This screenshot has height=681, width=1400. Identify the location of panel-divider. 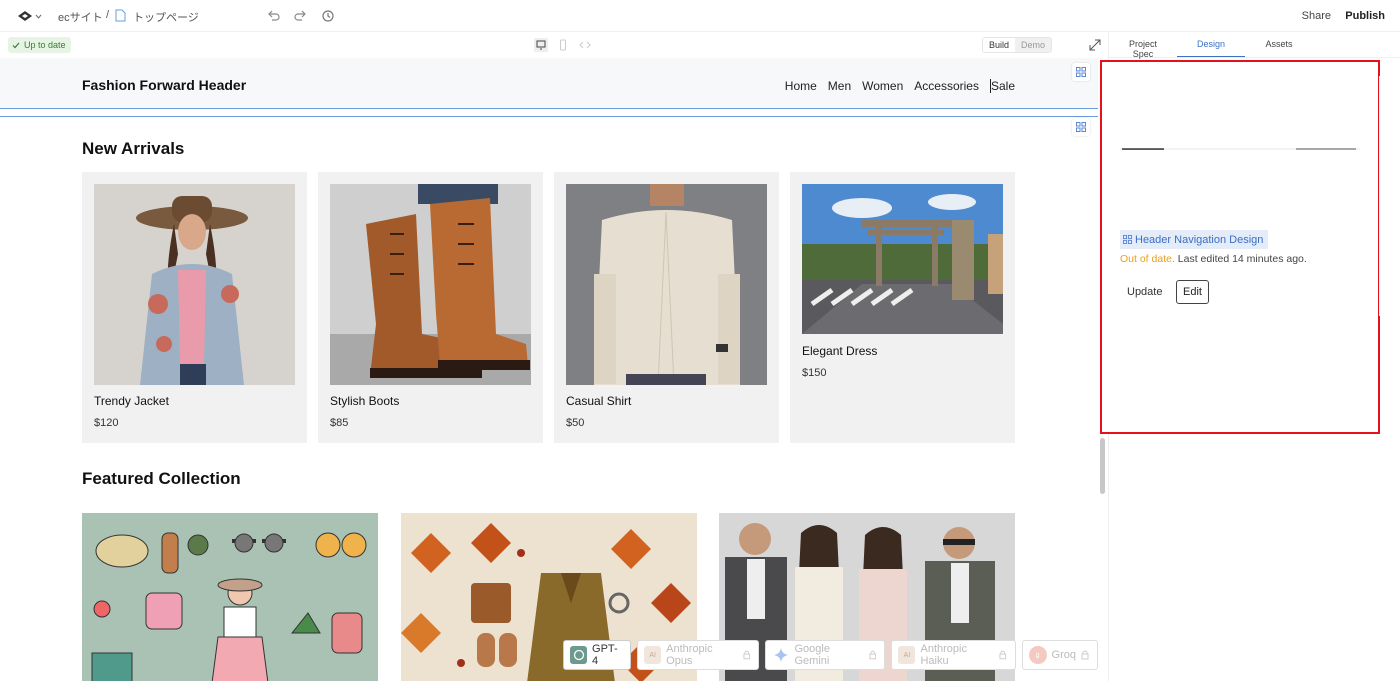
(1379, 196).